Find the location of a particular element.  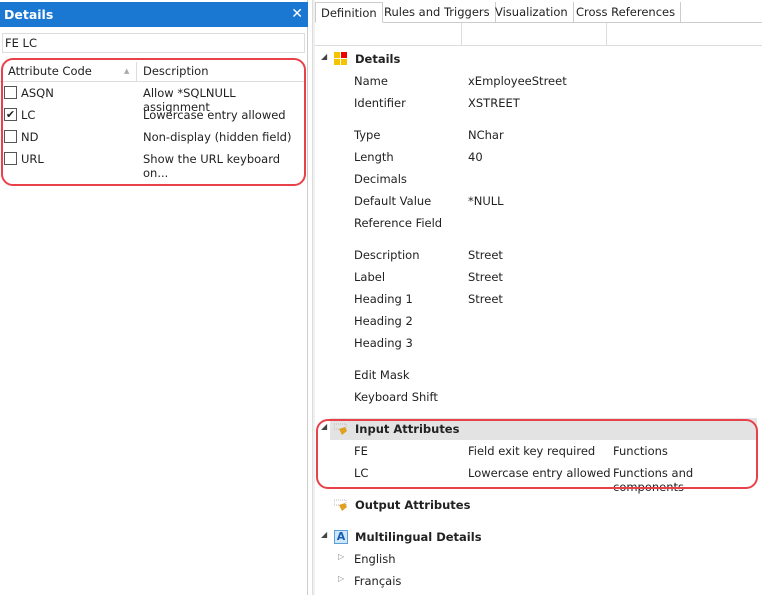

property-label: Length is located at coordinates (374, 157).